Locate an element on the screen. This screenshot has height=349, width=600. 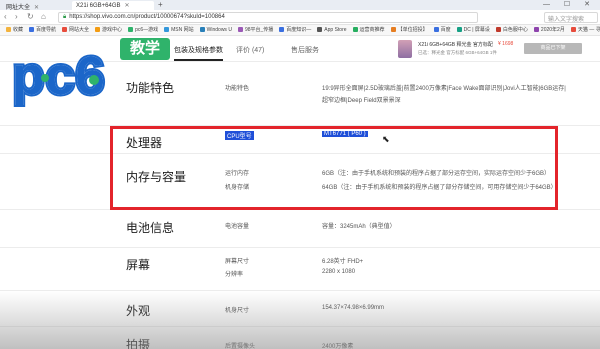
bookmark-item: 白色服中心 is located at coordinates (511, 30).